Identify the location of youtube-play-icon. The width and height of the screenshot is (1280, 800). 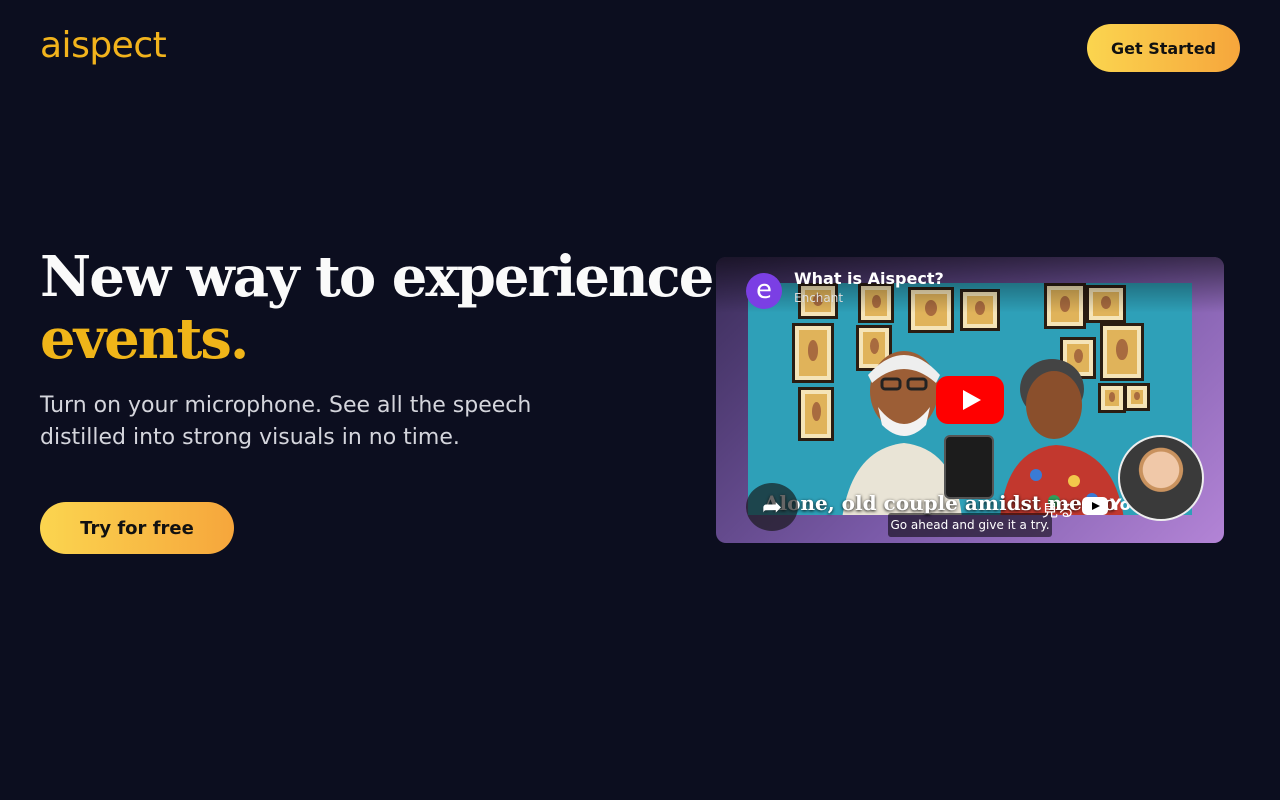
(1095, 505).